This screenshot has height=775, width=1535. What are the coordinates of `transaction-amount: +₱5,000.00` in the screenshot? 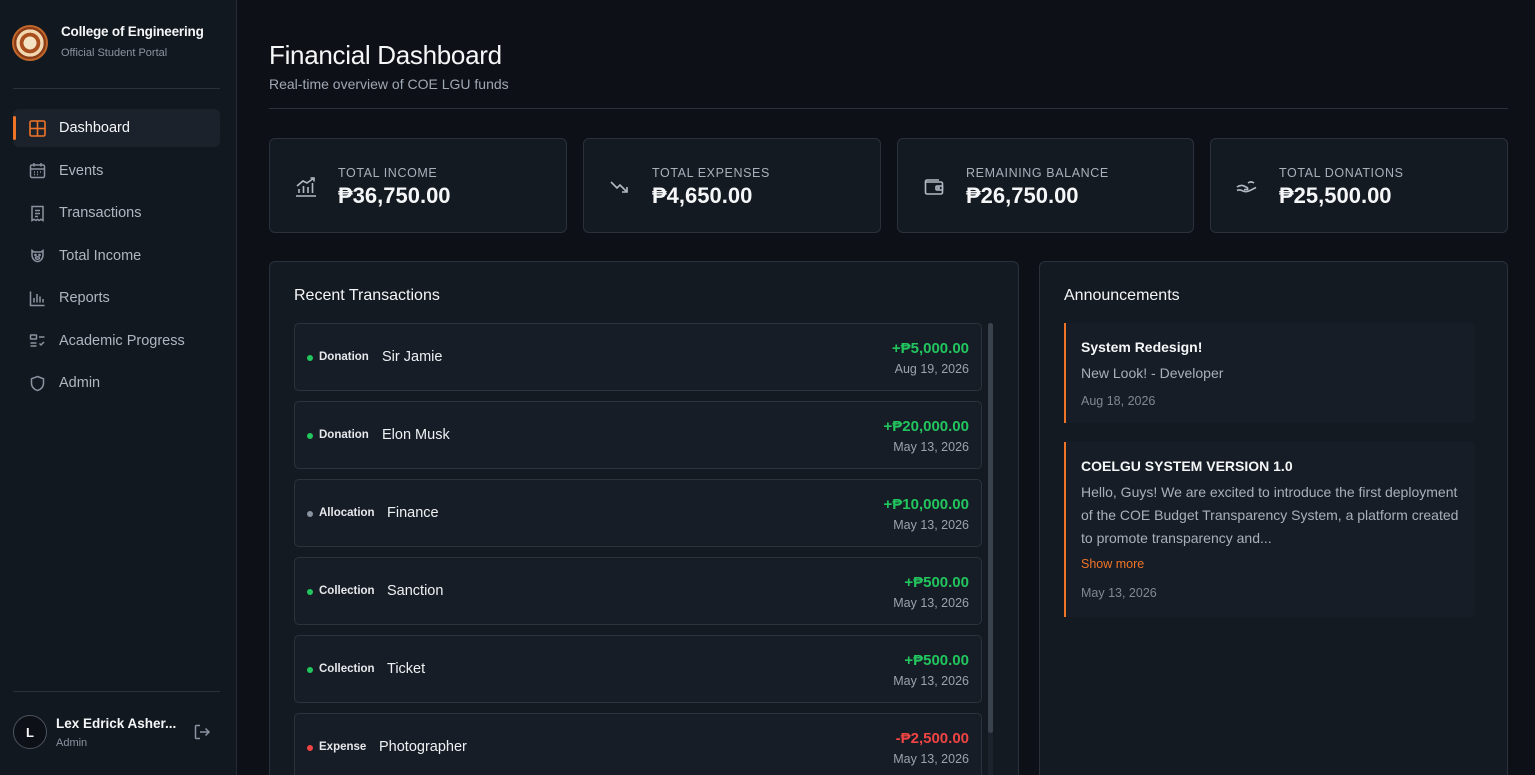 It's located at (930, 348).